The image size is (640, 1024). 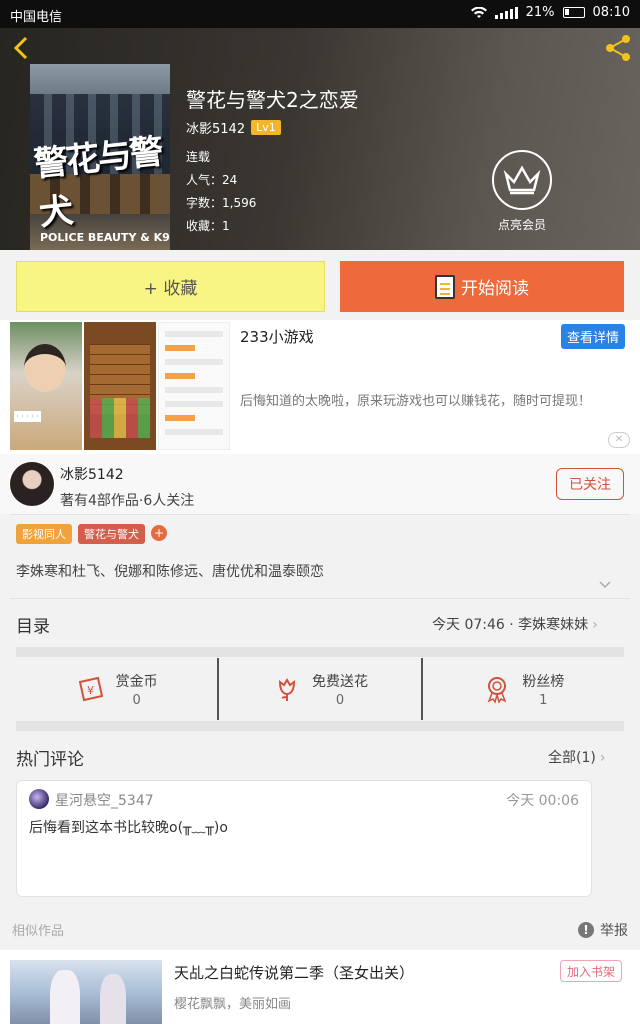 What do you see at coordinates (416, 401) in the screenshot?
I see `ad-description: 后悔知道的太晚啦，原来玩游戏也可以赚钱花，随时可提现！` at bounding box center [416, 401].